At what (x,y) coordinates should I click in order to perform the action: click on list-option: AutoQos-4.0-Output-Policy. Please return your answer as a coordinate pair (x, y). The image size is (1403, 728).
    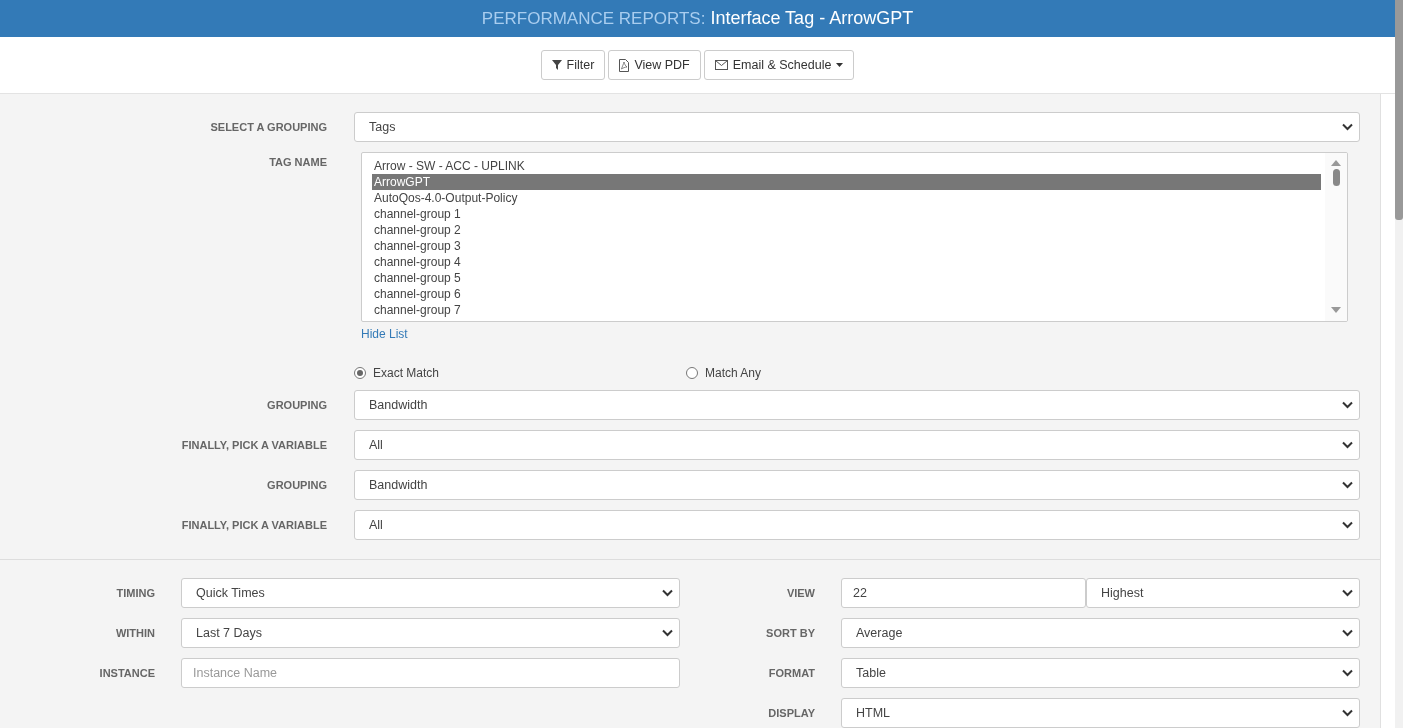
    Looking at the image, I should click on (846, 198).